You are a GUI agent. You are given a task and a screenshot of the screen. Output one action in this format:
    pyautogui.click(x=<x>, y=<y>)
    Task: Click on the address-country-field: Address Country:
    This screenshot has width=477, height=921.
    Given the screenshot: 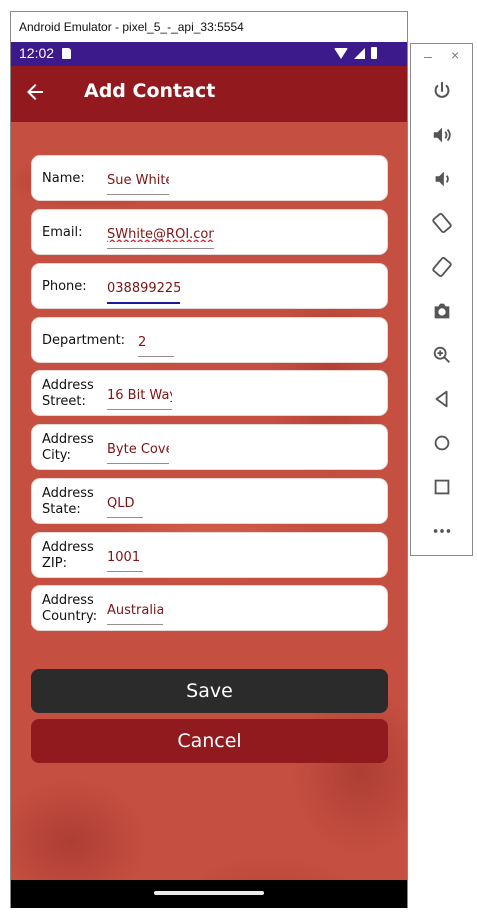 What is the action you would take?
    pyautogui.click(x=209, y=608)
    